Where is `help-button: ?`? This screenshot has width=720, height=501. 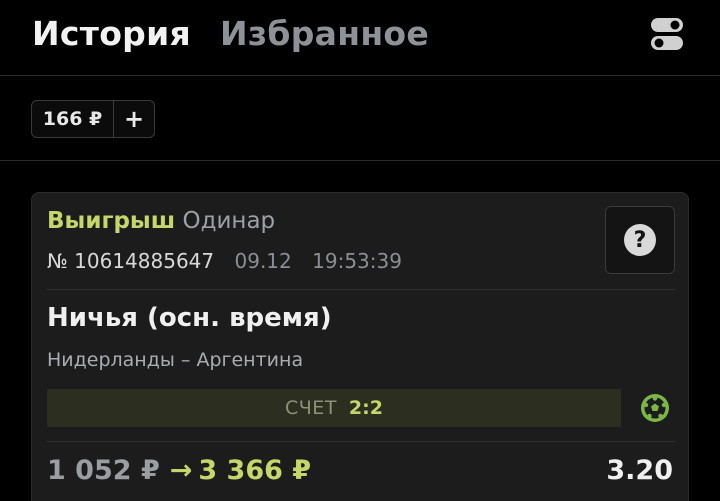 help-button: ? is located at coordinates (640, 240).